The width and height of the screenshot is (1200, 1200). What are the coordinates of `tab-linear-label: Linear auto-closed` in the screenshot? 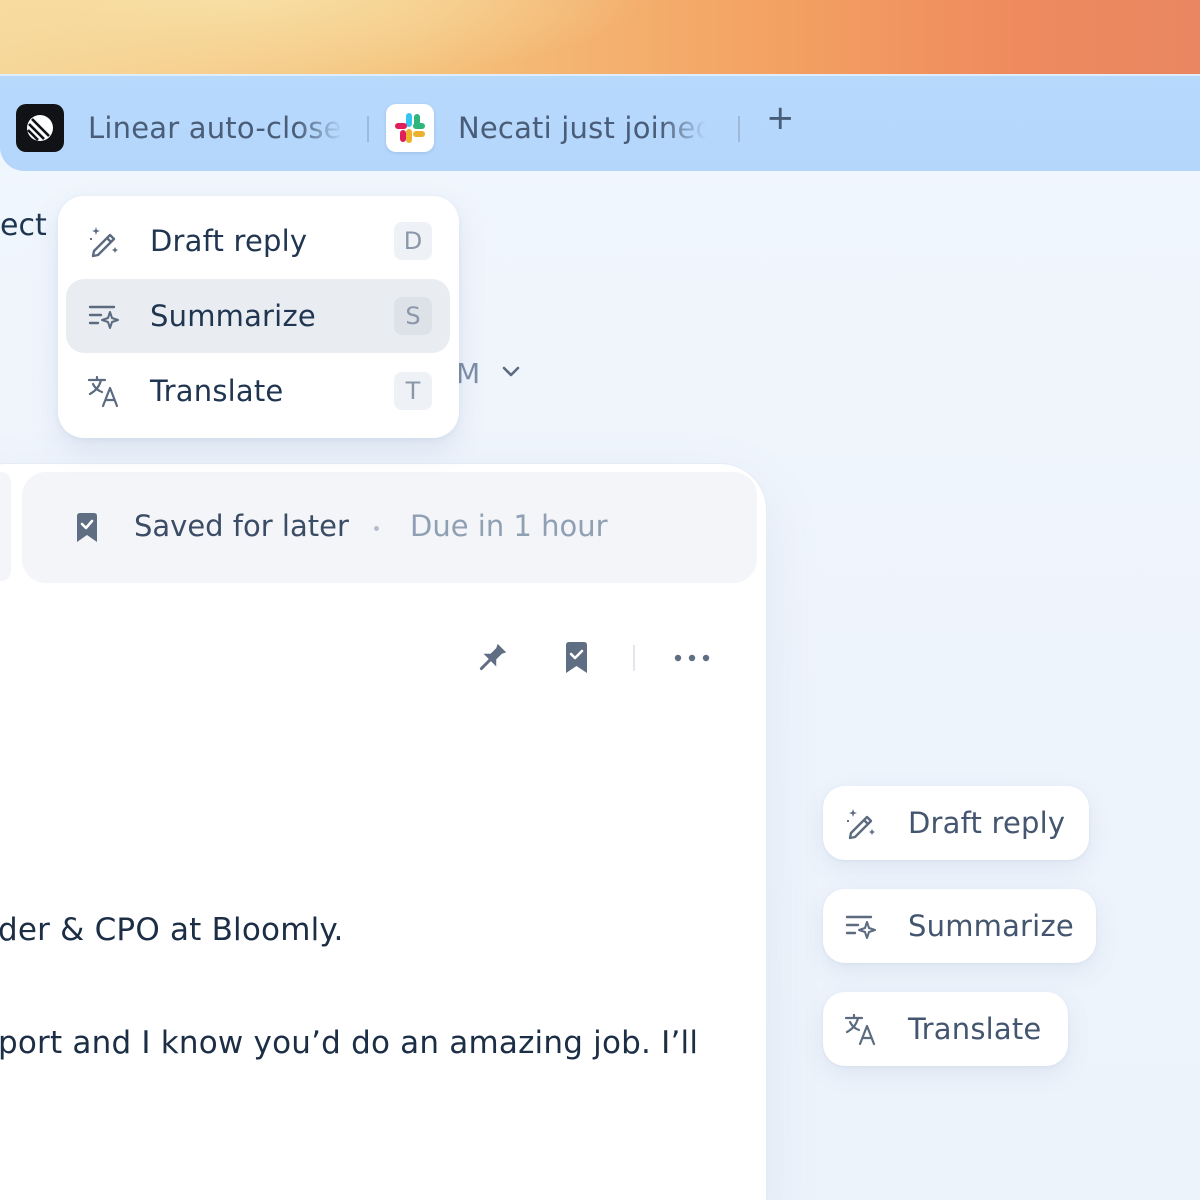 It's located at (215, 128).